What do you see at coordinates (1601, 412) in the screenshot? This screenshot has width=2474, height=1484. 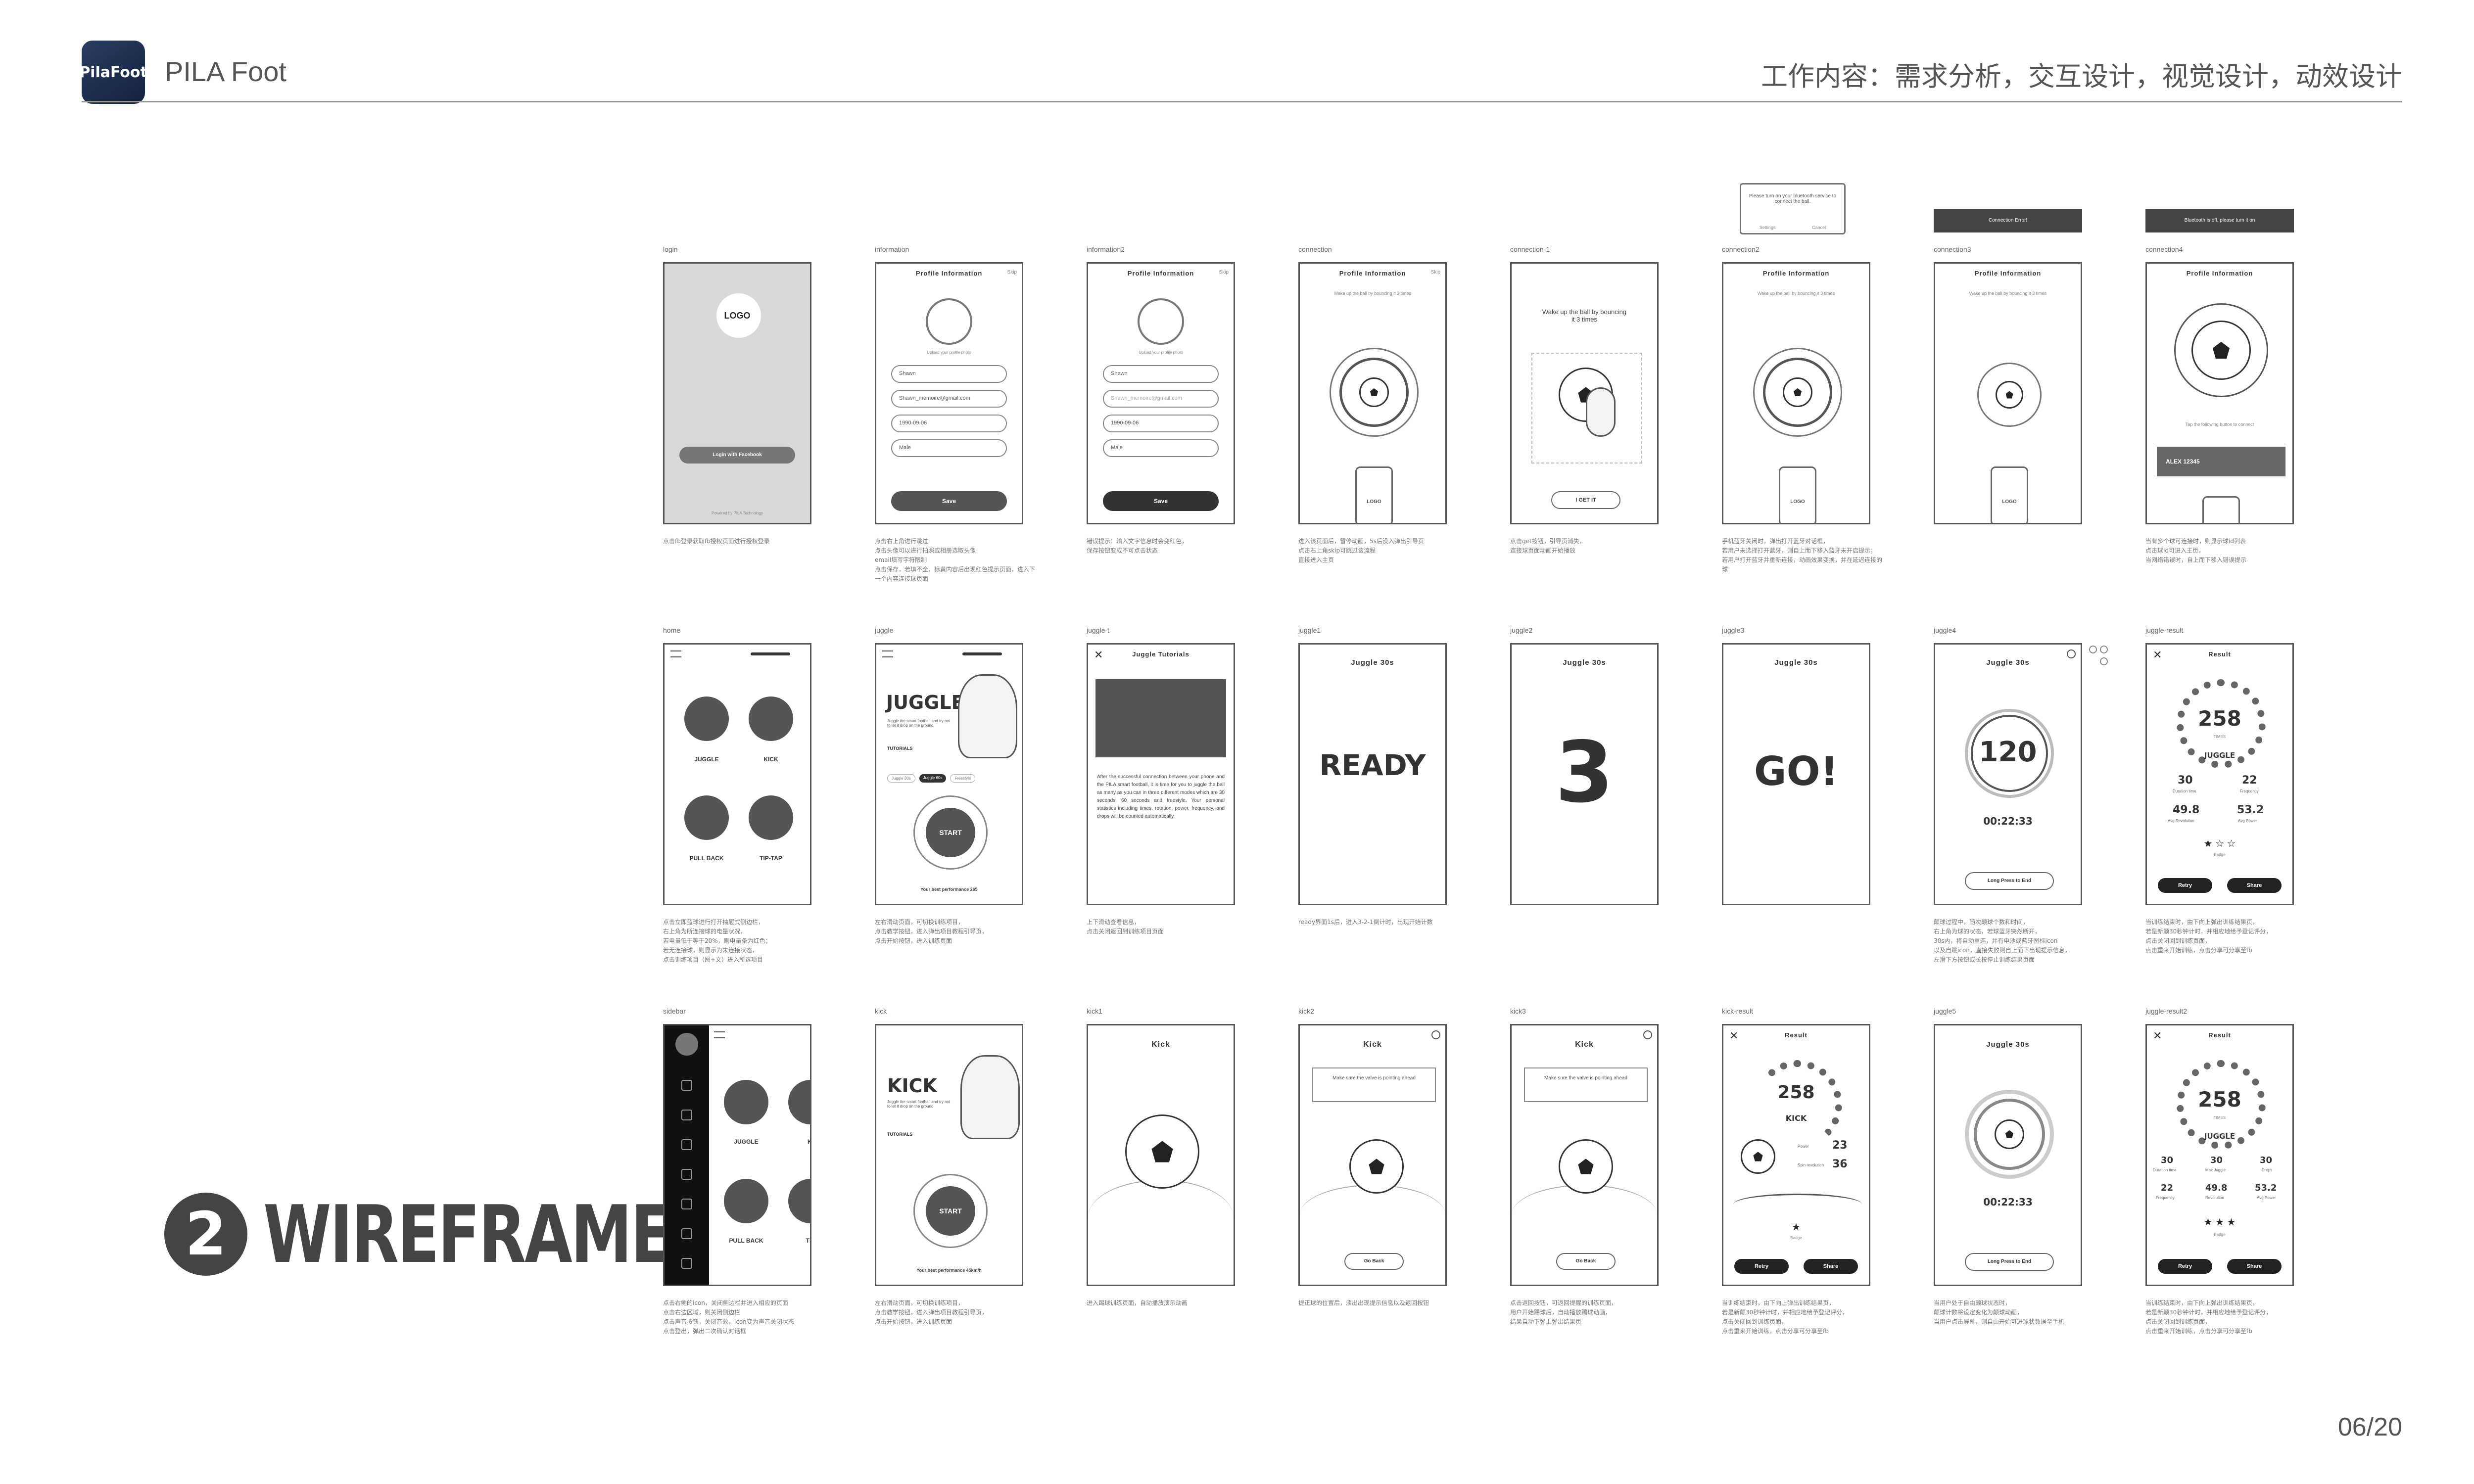 I see `hand-icon` at bounding box center [1601, 412].